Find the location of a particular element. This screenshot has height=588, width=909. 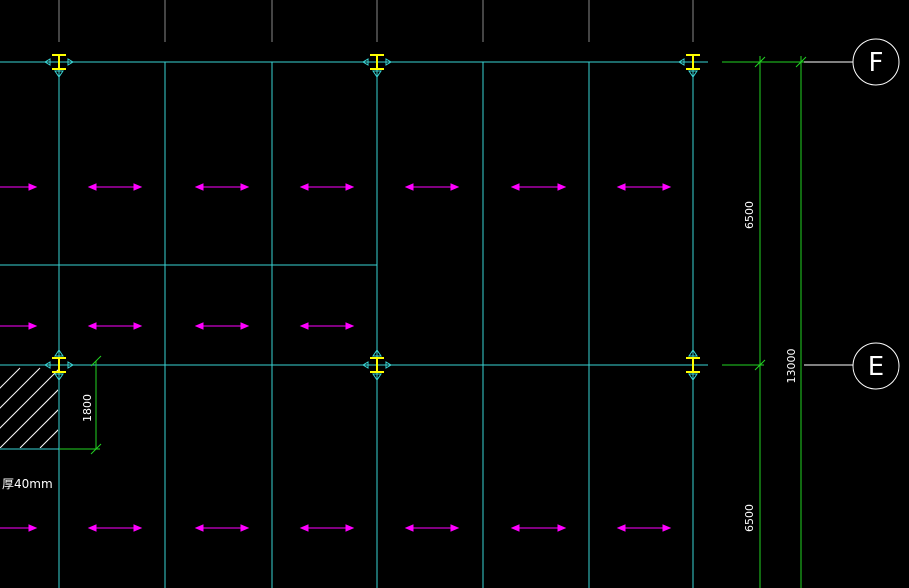

axis-label-e: E is located at coordinates (876, 367).